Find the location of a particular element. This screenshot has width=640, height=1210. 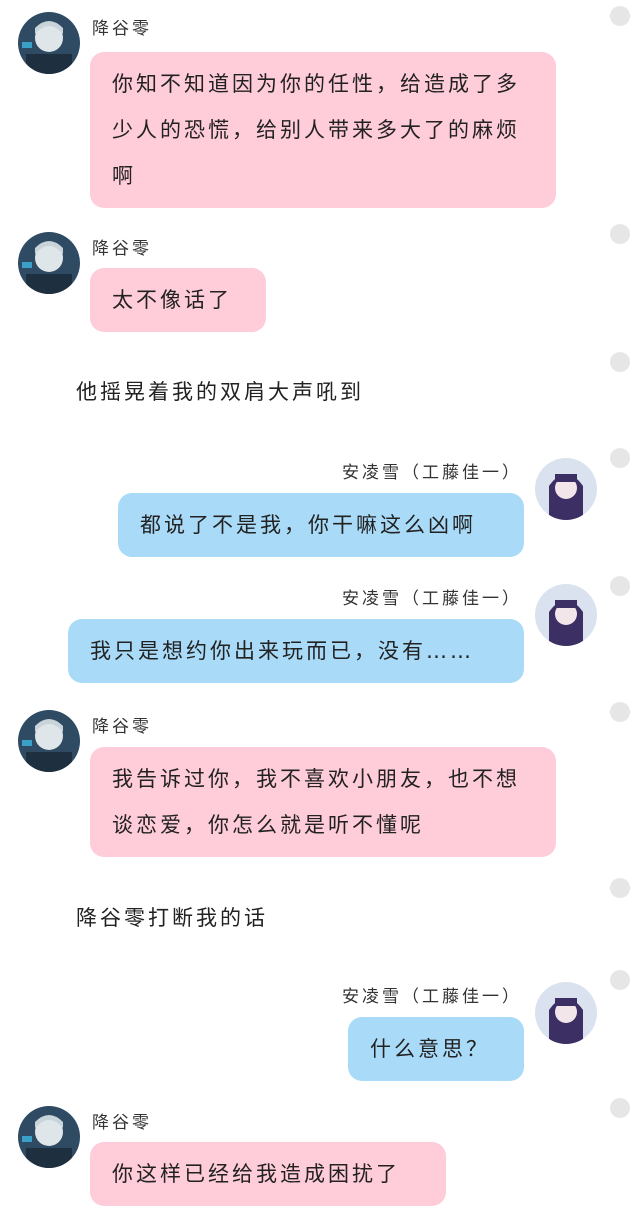

message-bubble: 太不像话了 is located at coordinates (178, 300).